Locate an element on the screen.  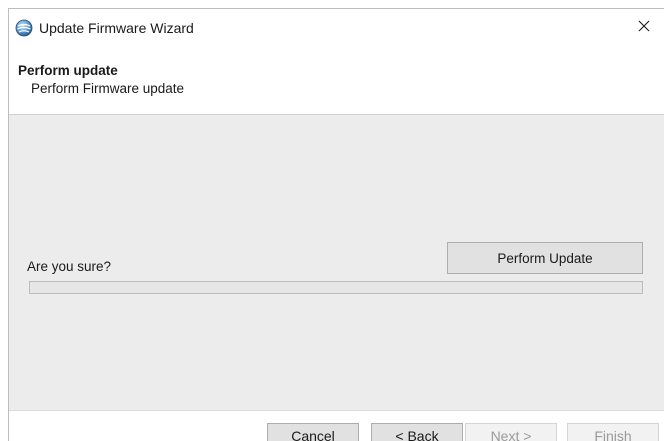
cancel-button: Cancel is located at coordinates (313, 432).